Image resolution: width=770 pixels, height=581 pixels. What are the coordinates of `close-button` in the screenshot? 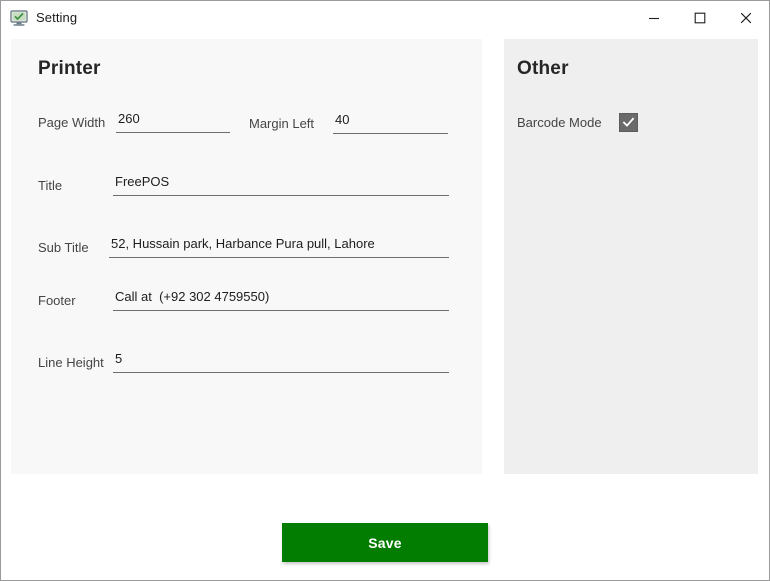 It's located at (746, 17).